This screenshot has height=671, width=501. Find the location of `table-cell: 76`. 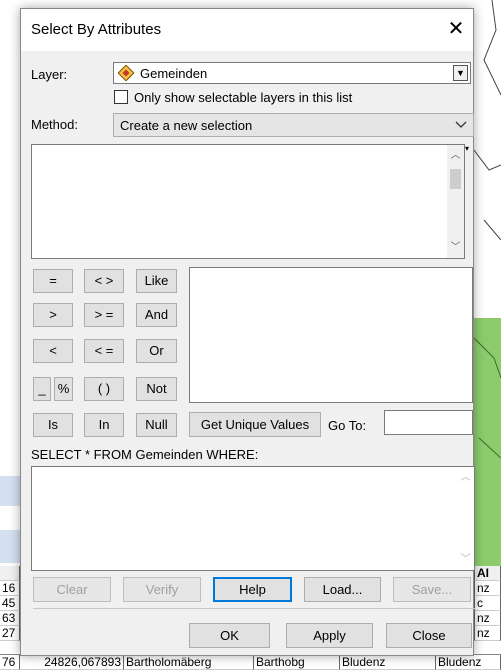

table-cell: 76 is located at coordinates (10, 662).